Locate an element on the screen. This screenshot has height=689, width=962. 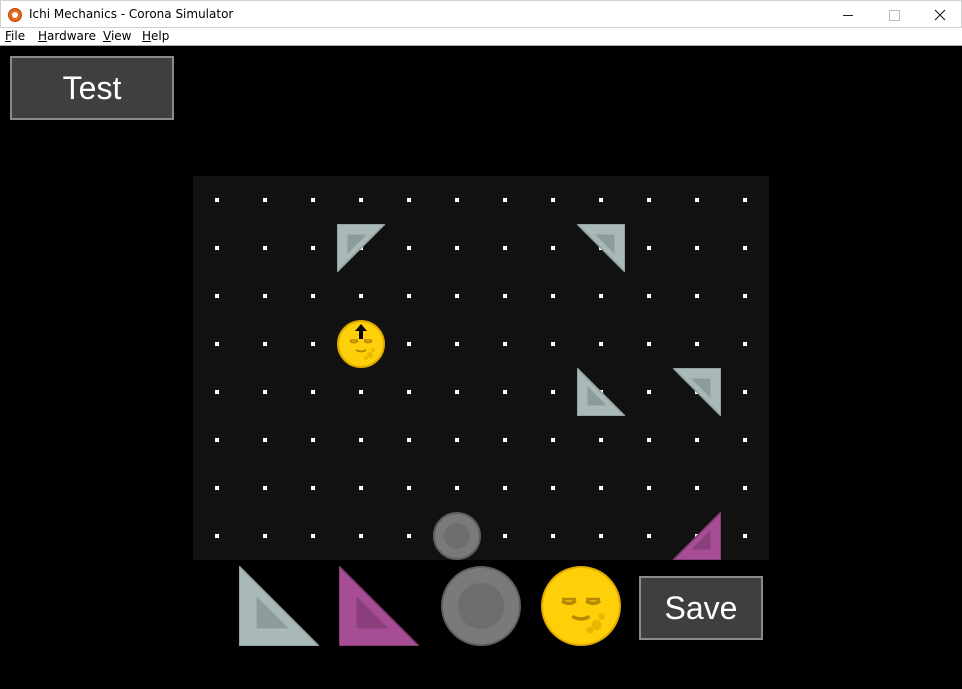
menu-view-label: iew is located at coordinates (121, 36).